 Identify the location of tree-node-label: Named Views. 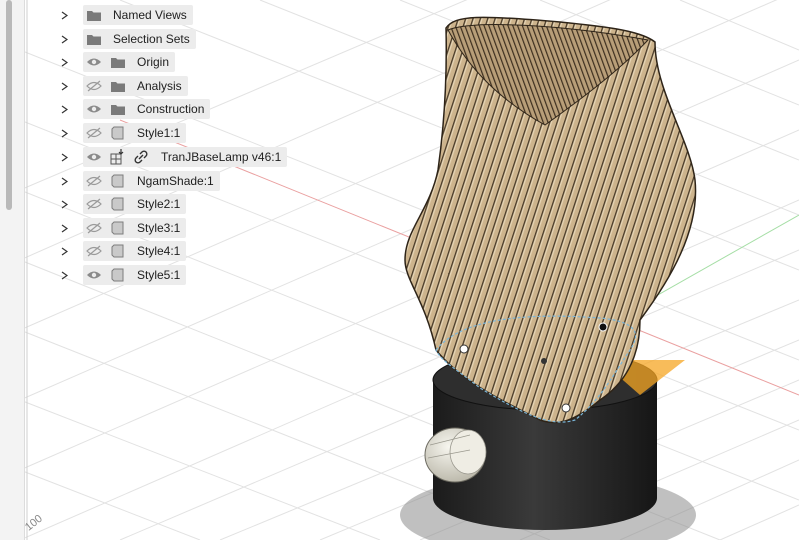
(150, 15).